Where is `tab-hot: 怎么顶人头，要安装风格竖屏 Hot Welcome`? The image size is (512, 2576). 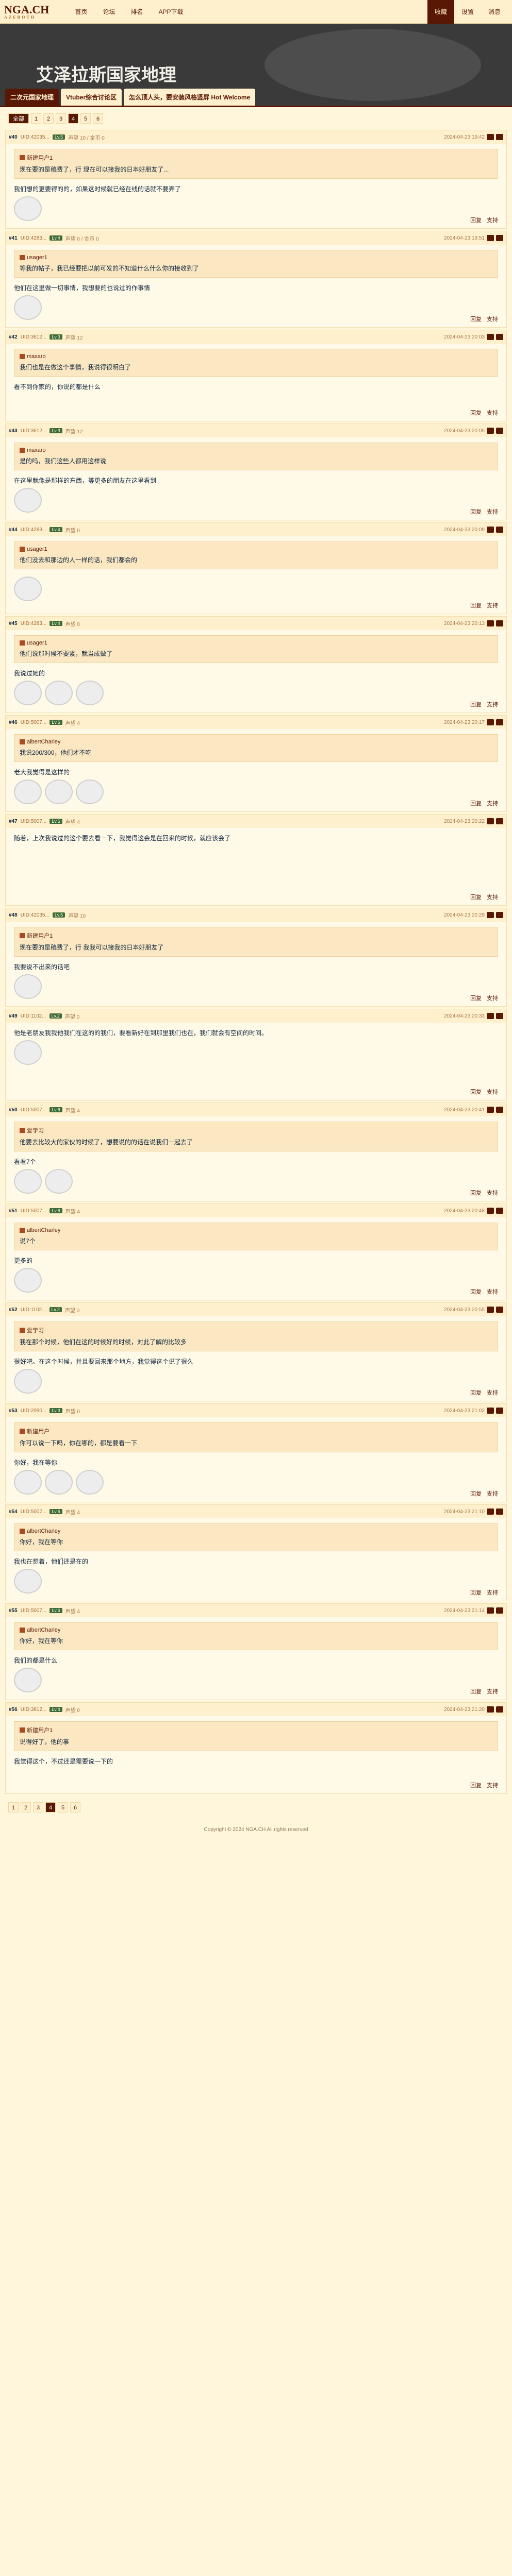 tab-hot: 怎么顶人头，要安装风格竖屏 Hot Welcome is located at coordinates (190, 97).